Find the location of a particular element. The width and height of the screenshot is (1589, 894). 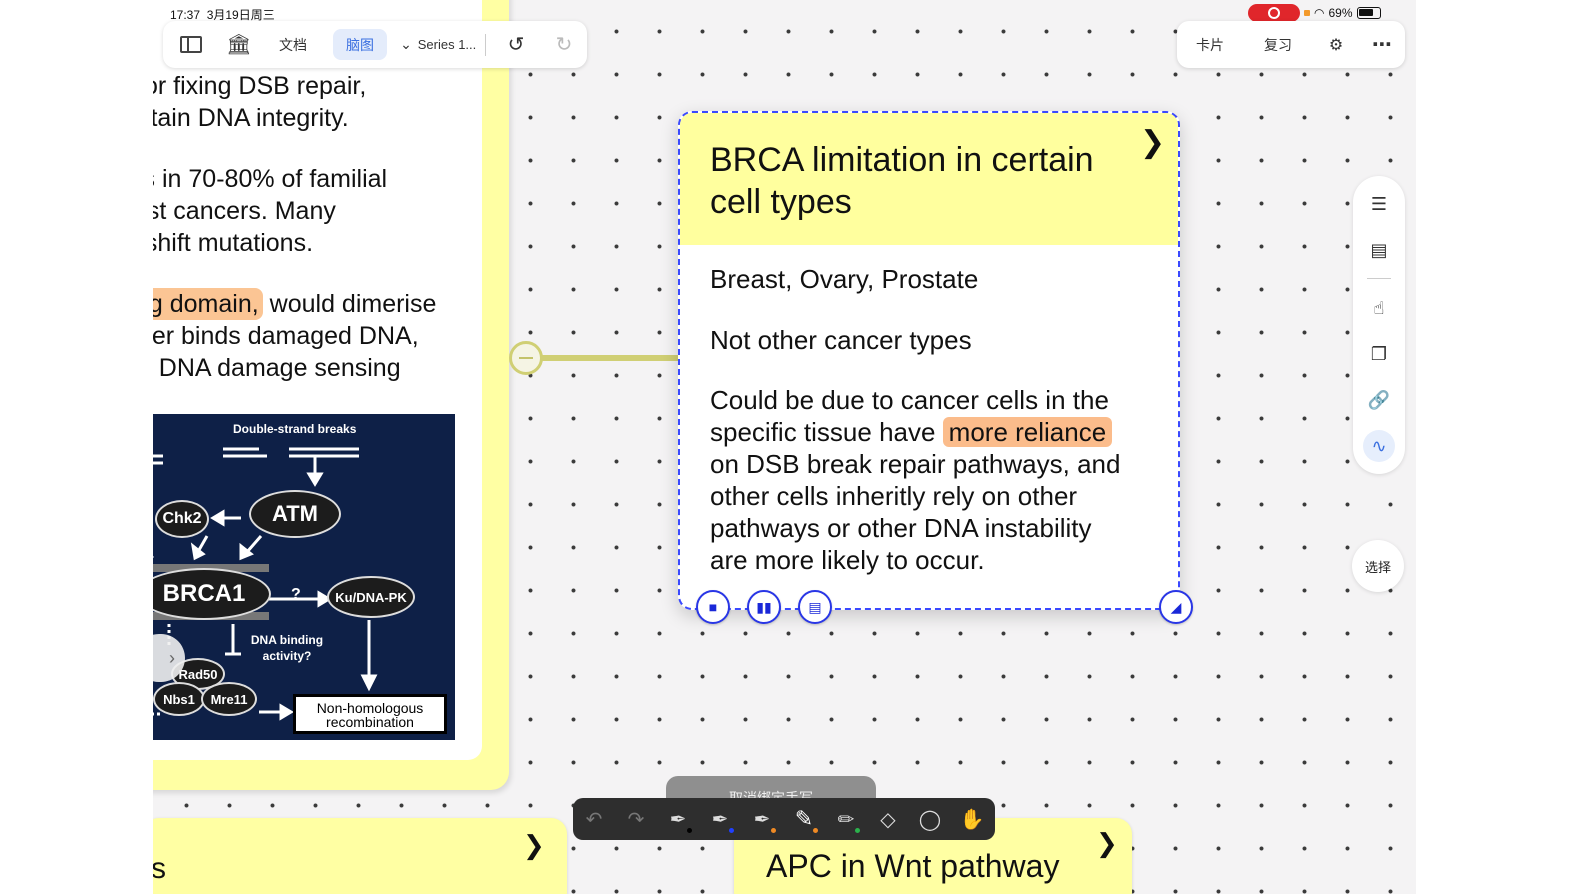

highlight-mark: ng domain, is located at coordinates (208, 304).